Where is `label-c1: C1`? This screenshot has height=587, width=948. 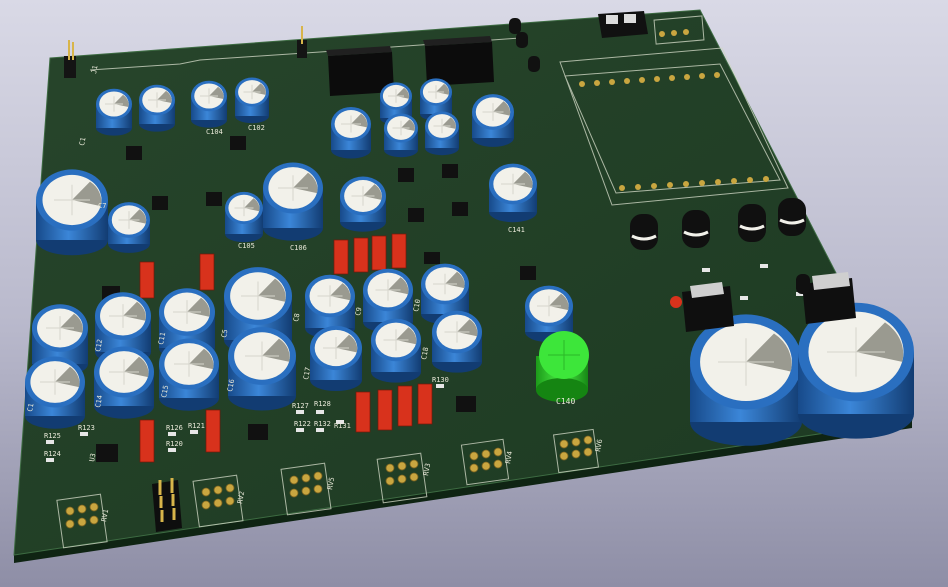 label-c1: C1 is located at coordinates (30, 408).